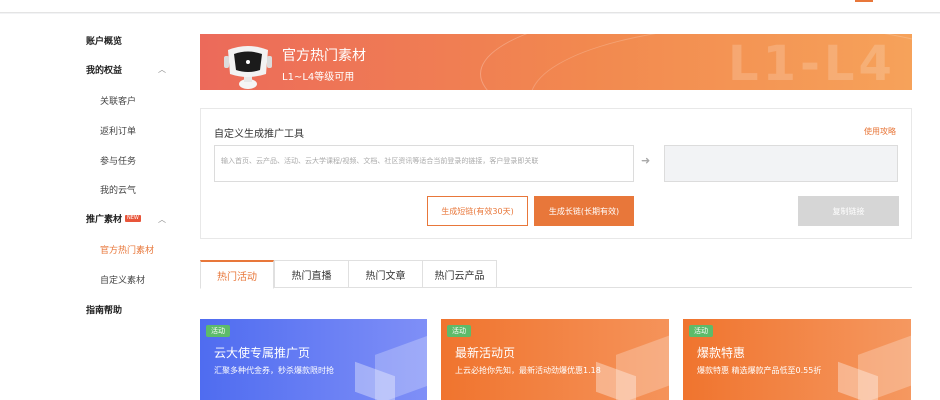 This screenshot has width=940, height=400. Describe the element at coordinates (118, 189) in the screenshot. I see `sidebar-item-my-cloud: 我的云气` at that location.